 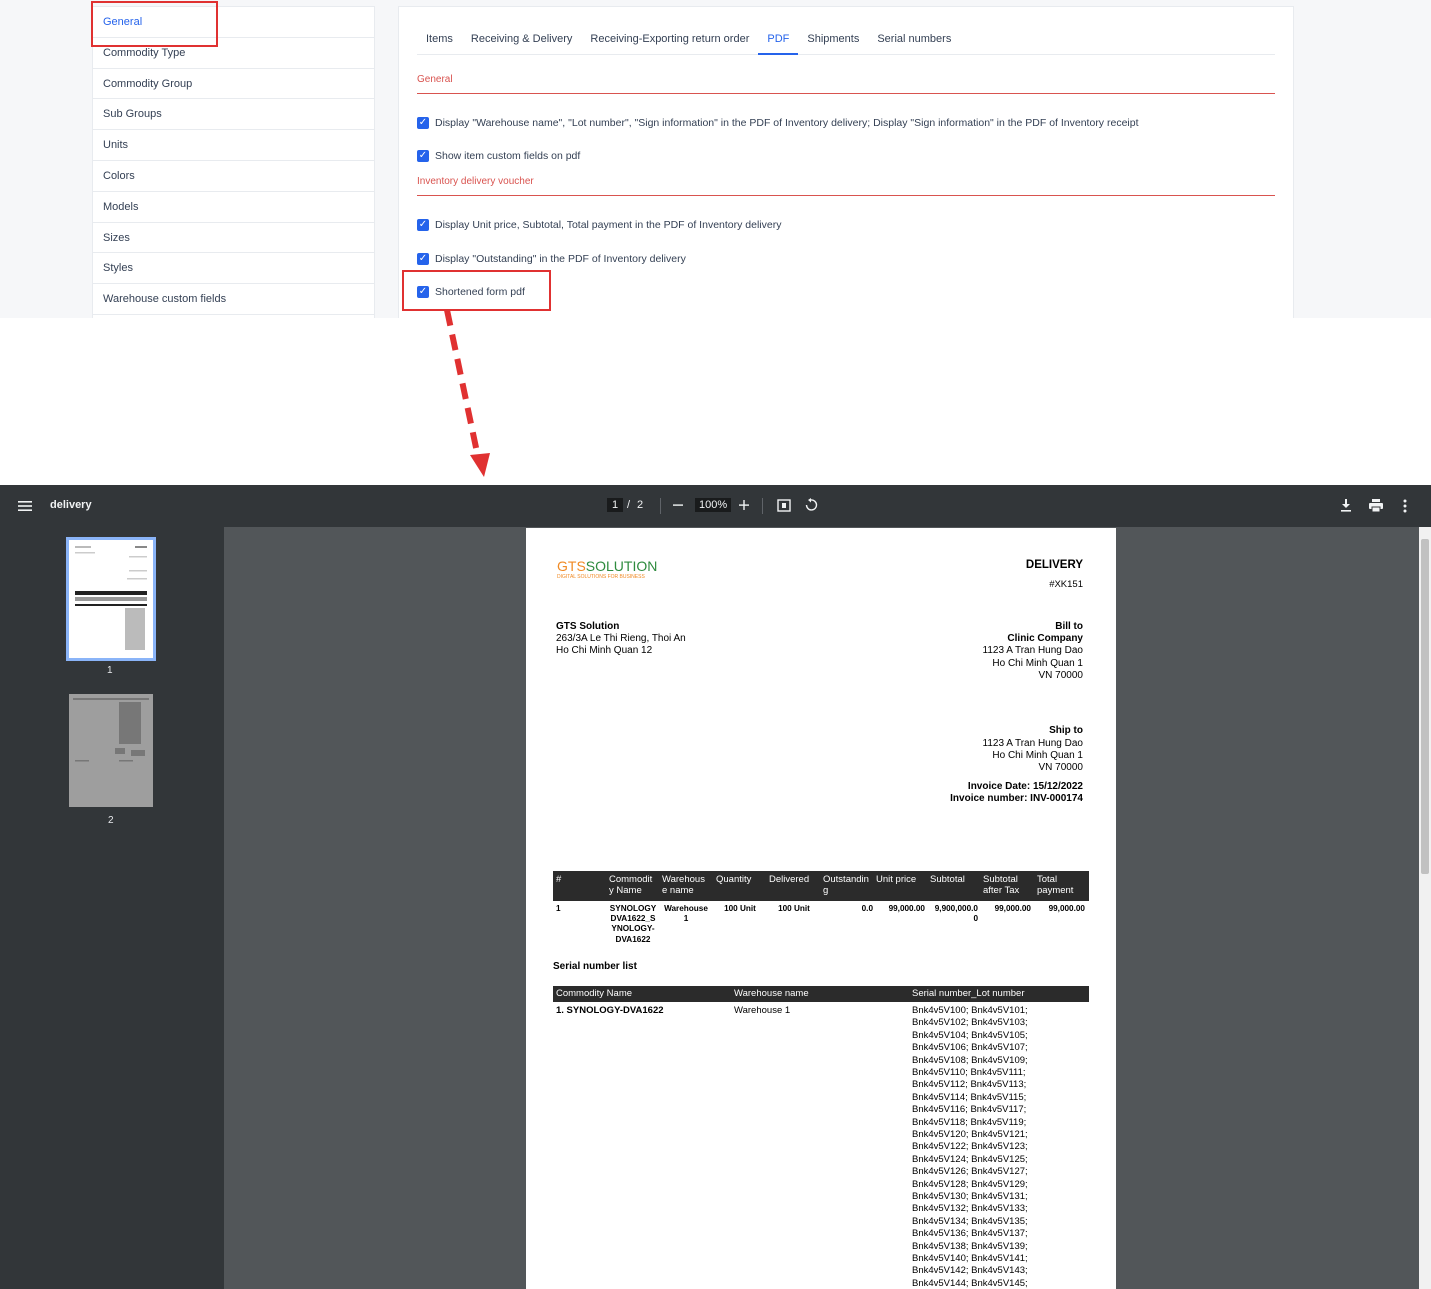 I want to click on tab-receiving-delivery: Receiving & Delivery, so click(x=521, y=38).